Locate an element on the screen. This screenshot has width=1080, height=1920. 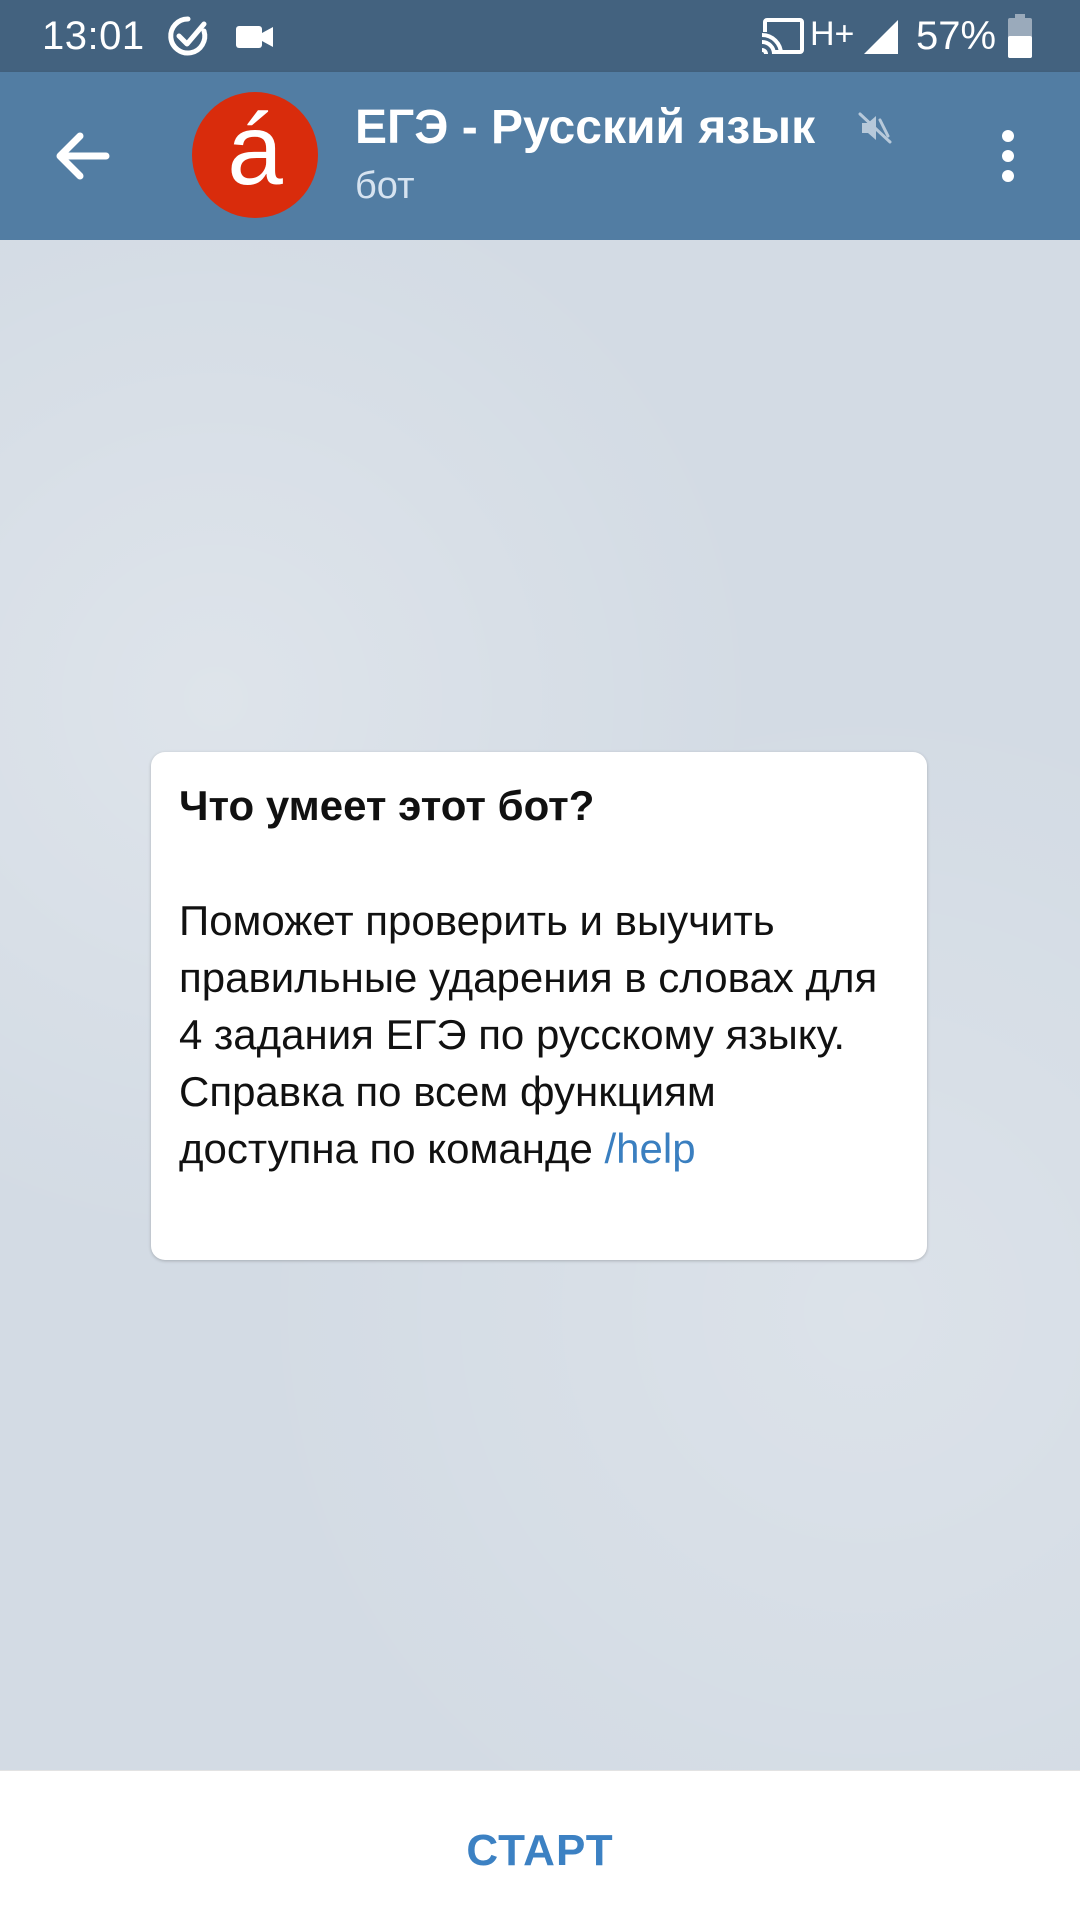
chat-header: á ЕГЭ - Русский язык бот is located at coordinates (540, 156).